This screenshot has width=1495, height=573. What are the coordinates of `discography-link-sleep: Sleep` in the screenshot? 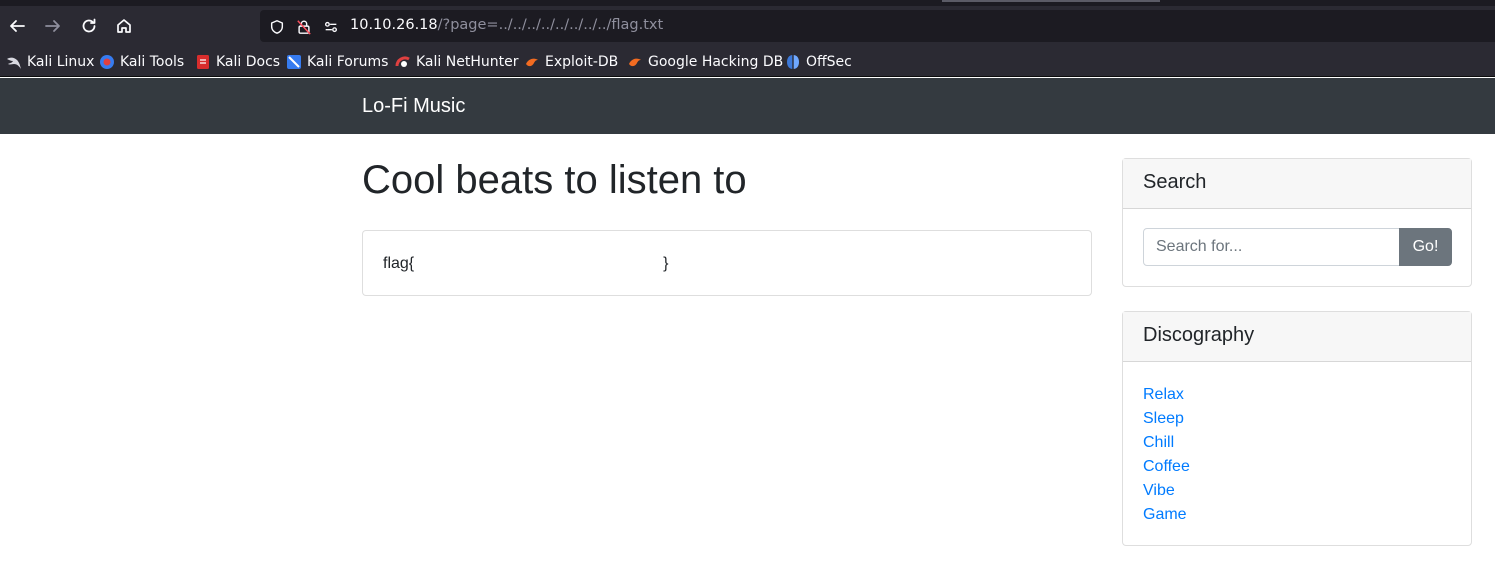 It's located at (1163, 418).